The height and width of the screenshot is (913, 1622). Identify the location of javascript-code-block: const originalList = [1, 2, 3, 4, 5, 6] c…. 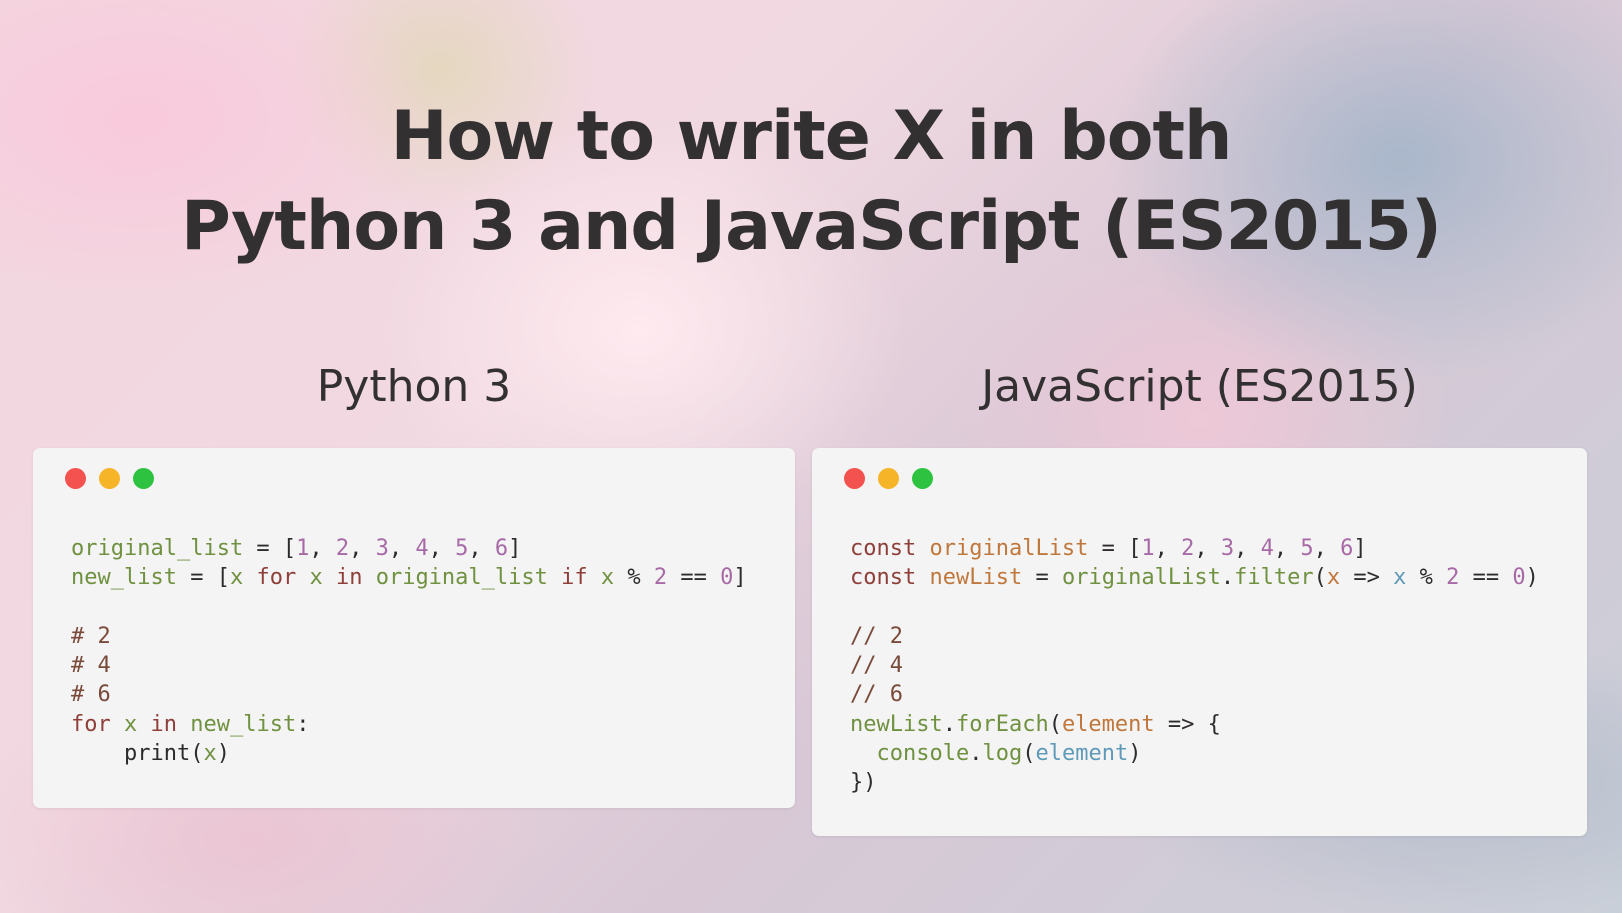
(1194, 666).